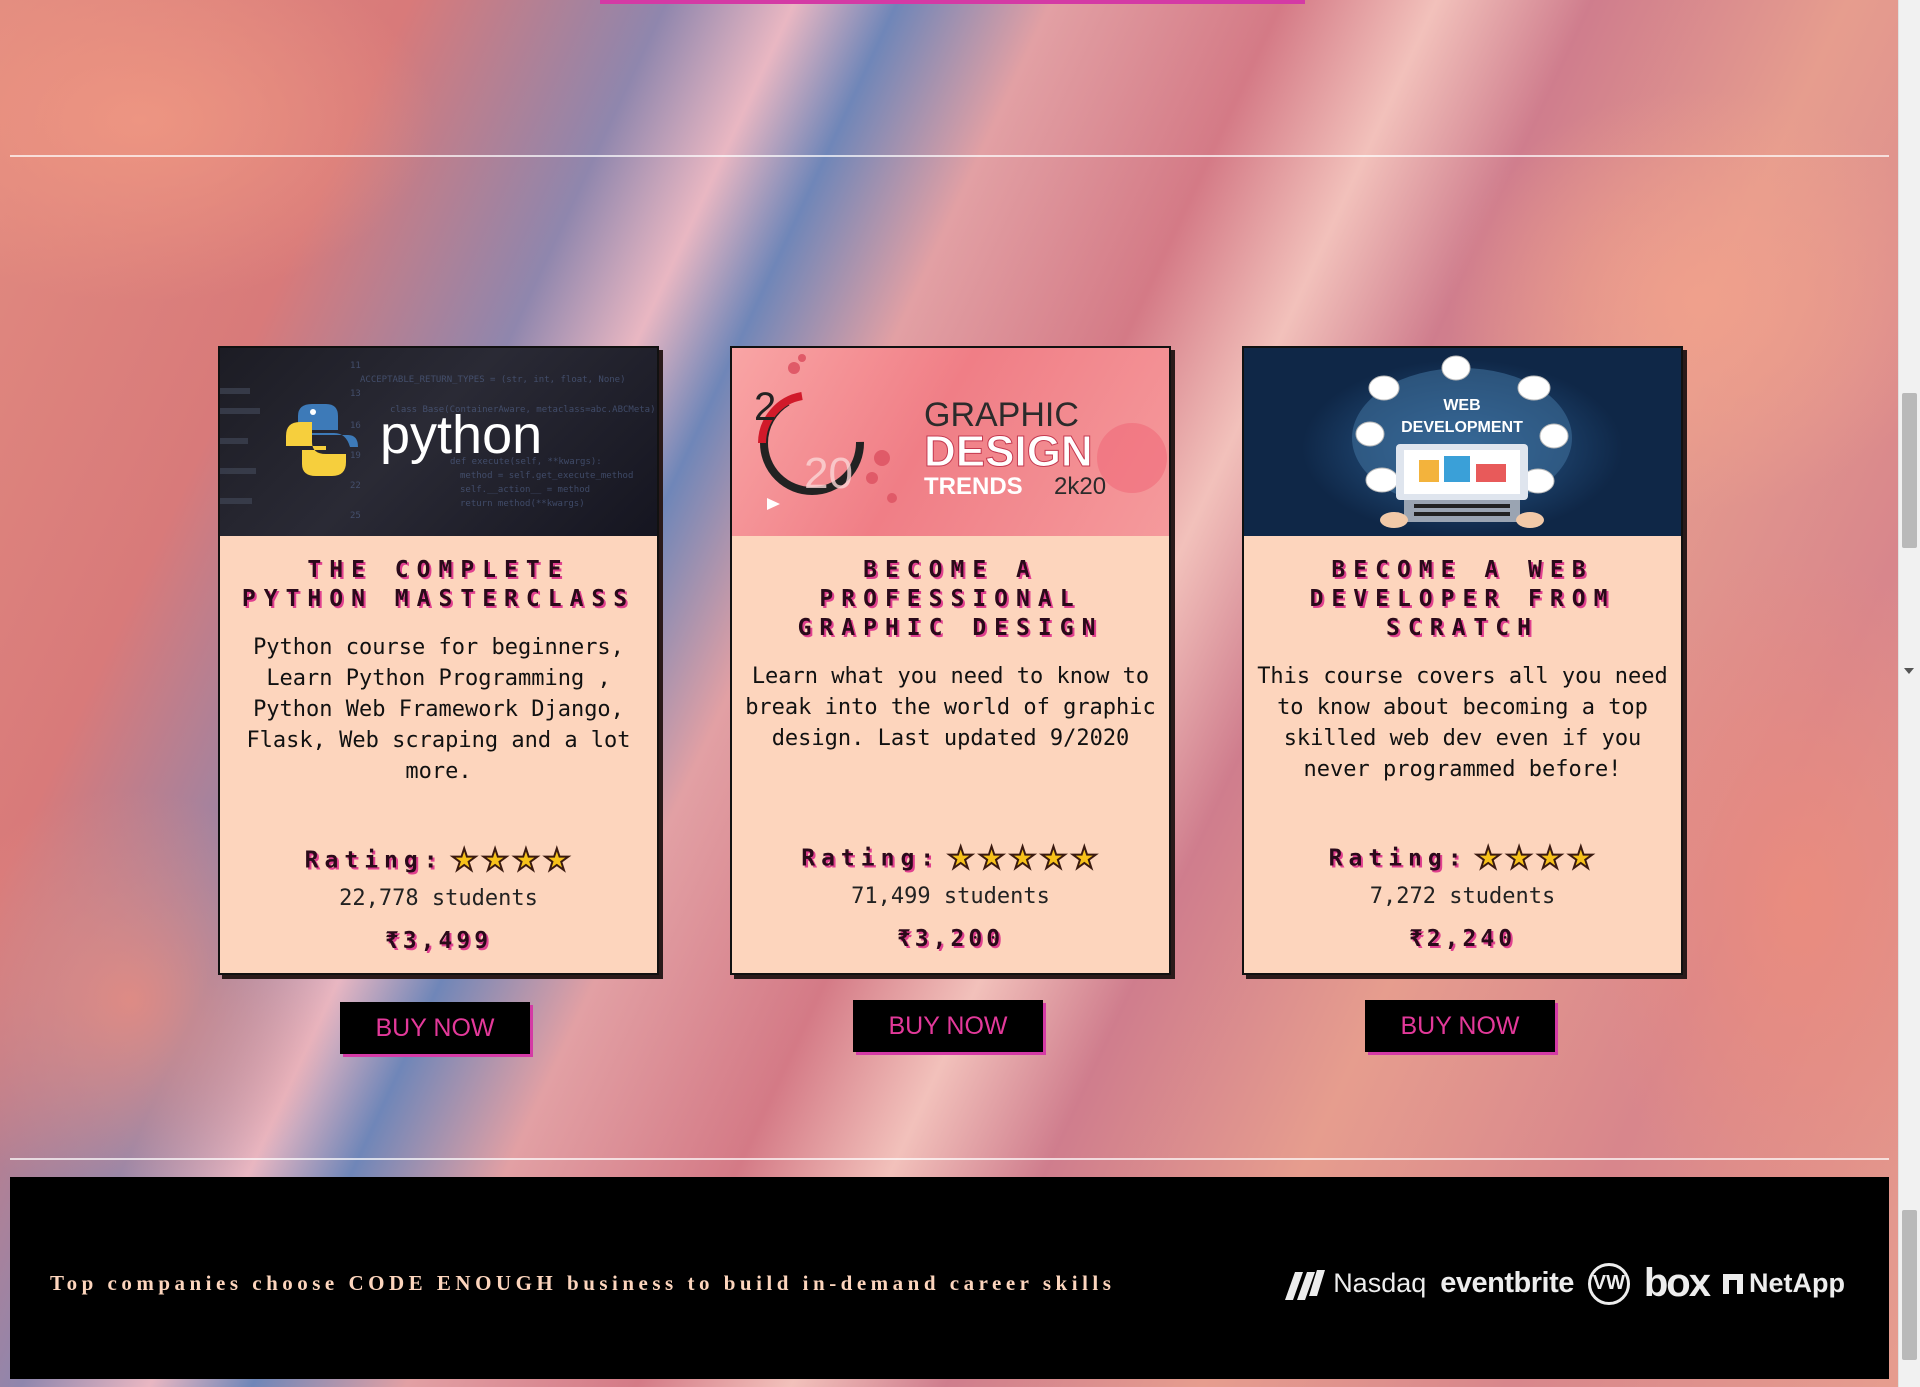  Describe the element at coordinates (1380, 1283) in the screenshot. I see `nasdaq-logo-text: Nasdaq` at that location.